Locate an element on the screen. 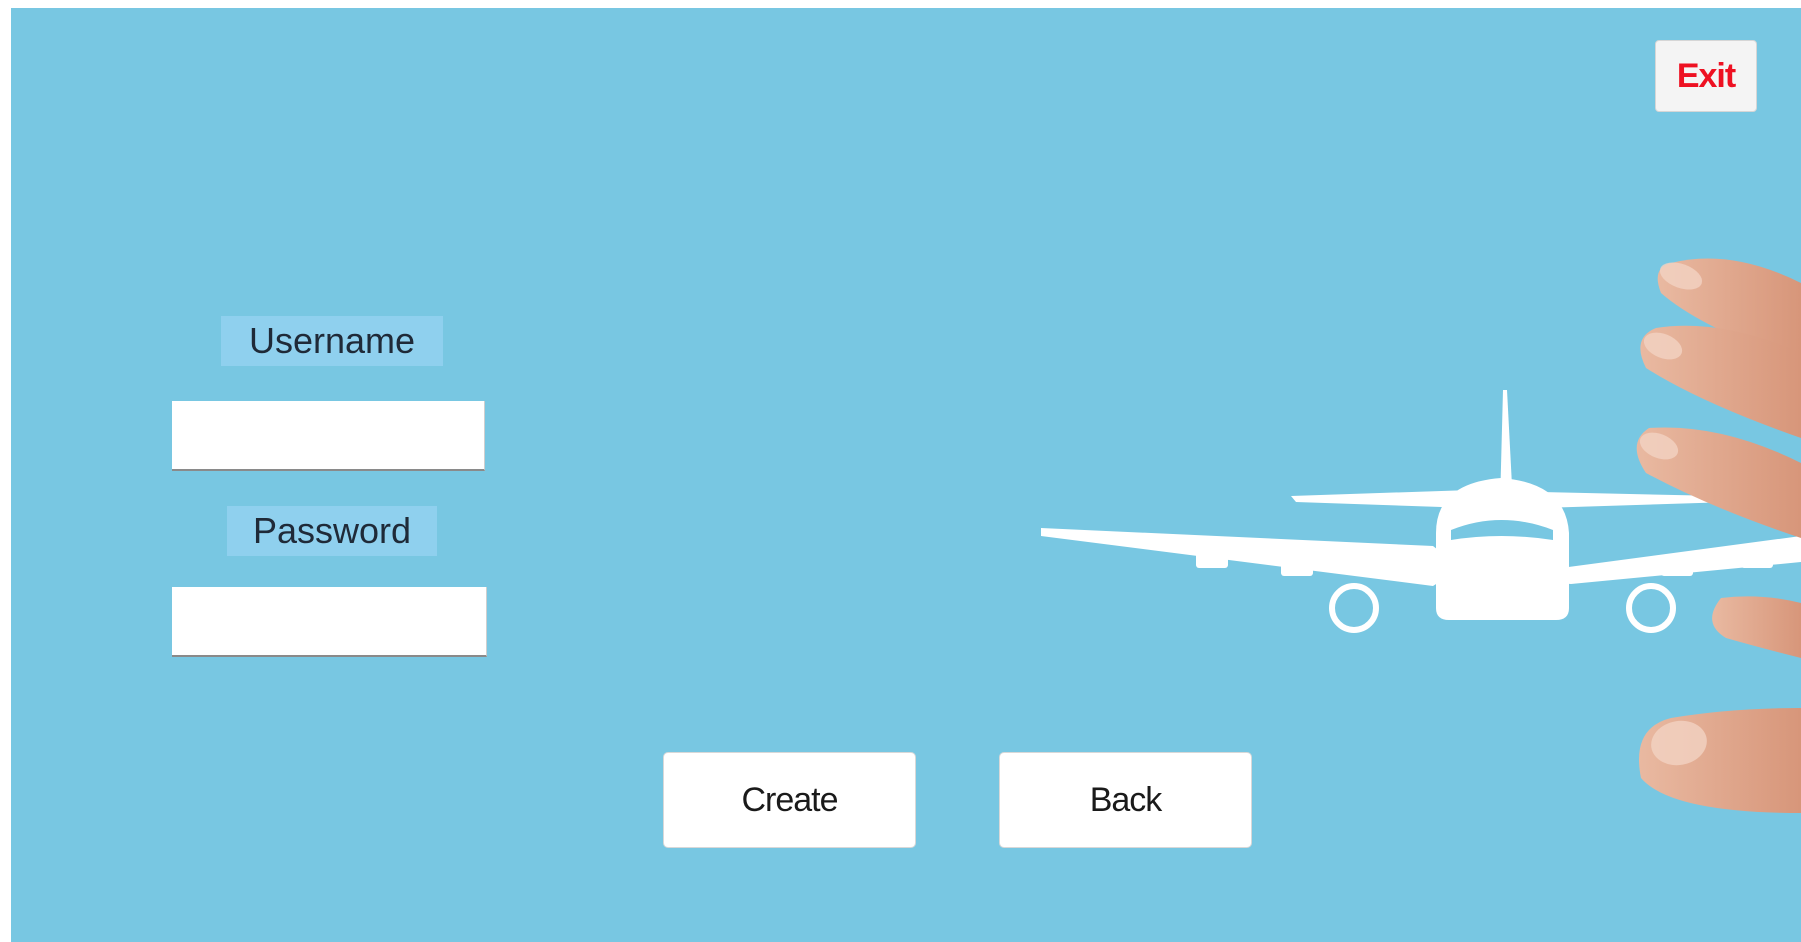 Image resolution: width=1801 pixels, height=942 pixels. back-button: Back is located at coordinates (1125, 800).